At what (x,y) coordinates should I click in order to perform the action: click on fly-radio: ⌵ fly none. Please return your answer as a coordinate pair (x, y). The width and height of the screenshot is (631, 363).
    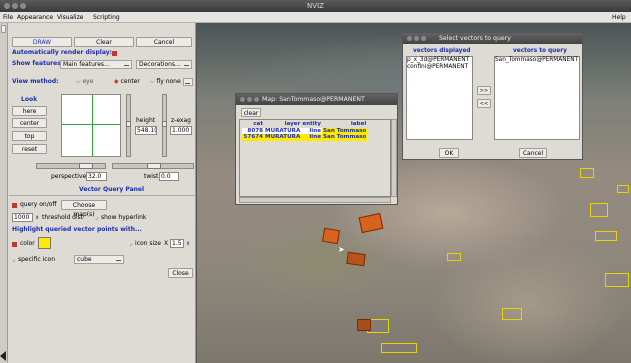
    Looking at the image, I should click on (165, 82).